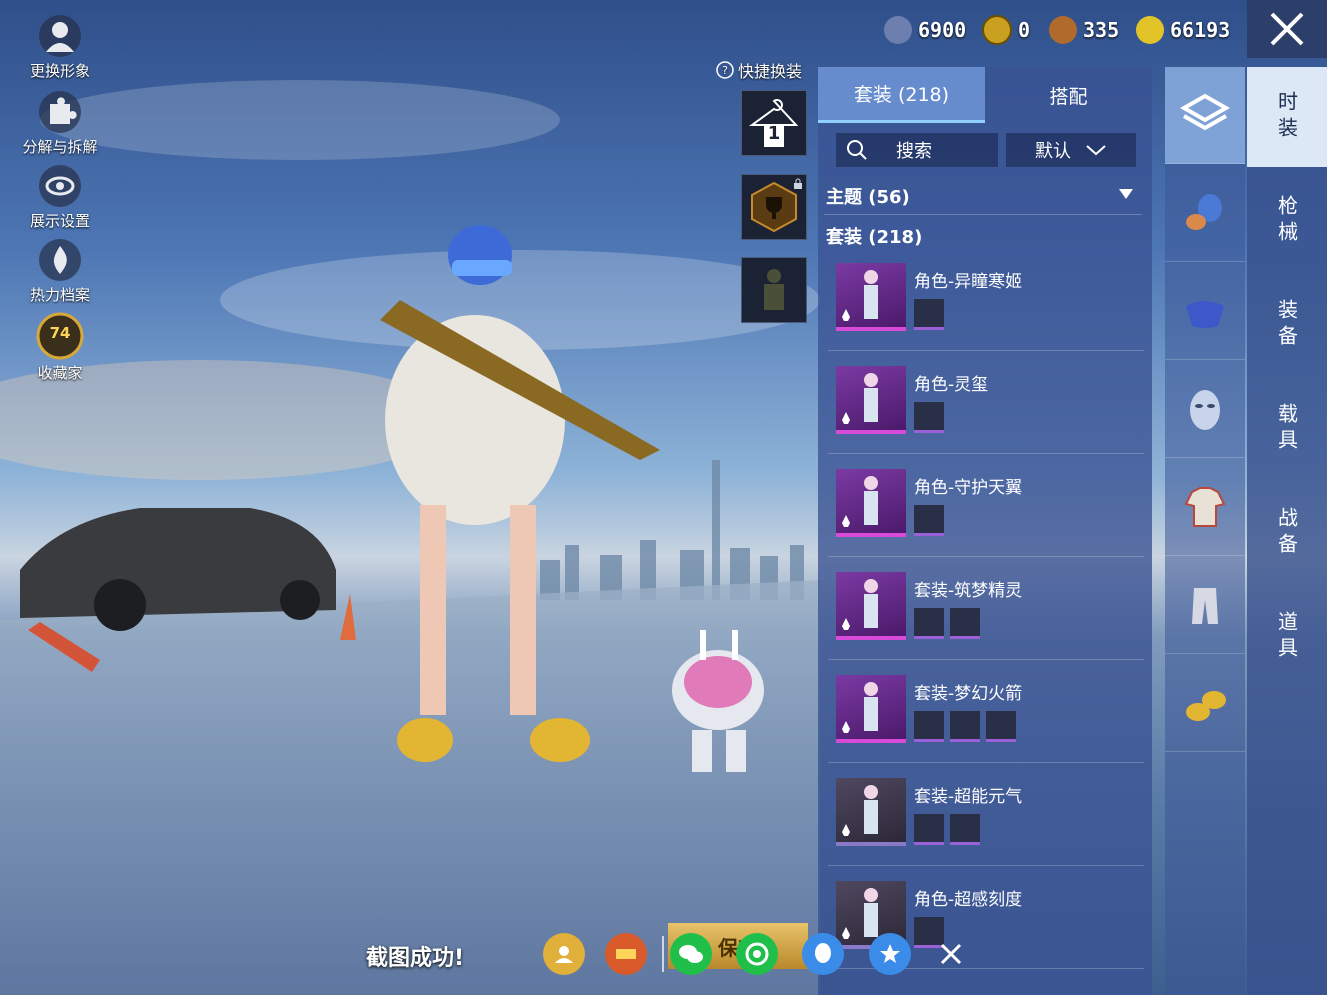 Image resolution: width=1327 pixels, height=995 pixels. I want to click on decompose-label: 分解与拆解, so click(60, 147).